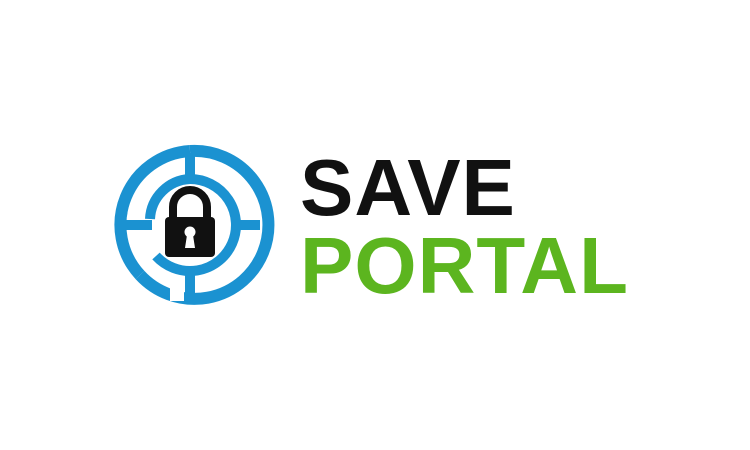 This screenshot has width=750, height=450. I want to click on maze-connector-right, so click(246, 225).